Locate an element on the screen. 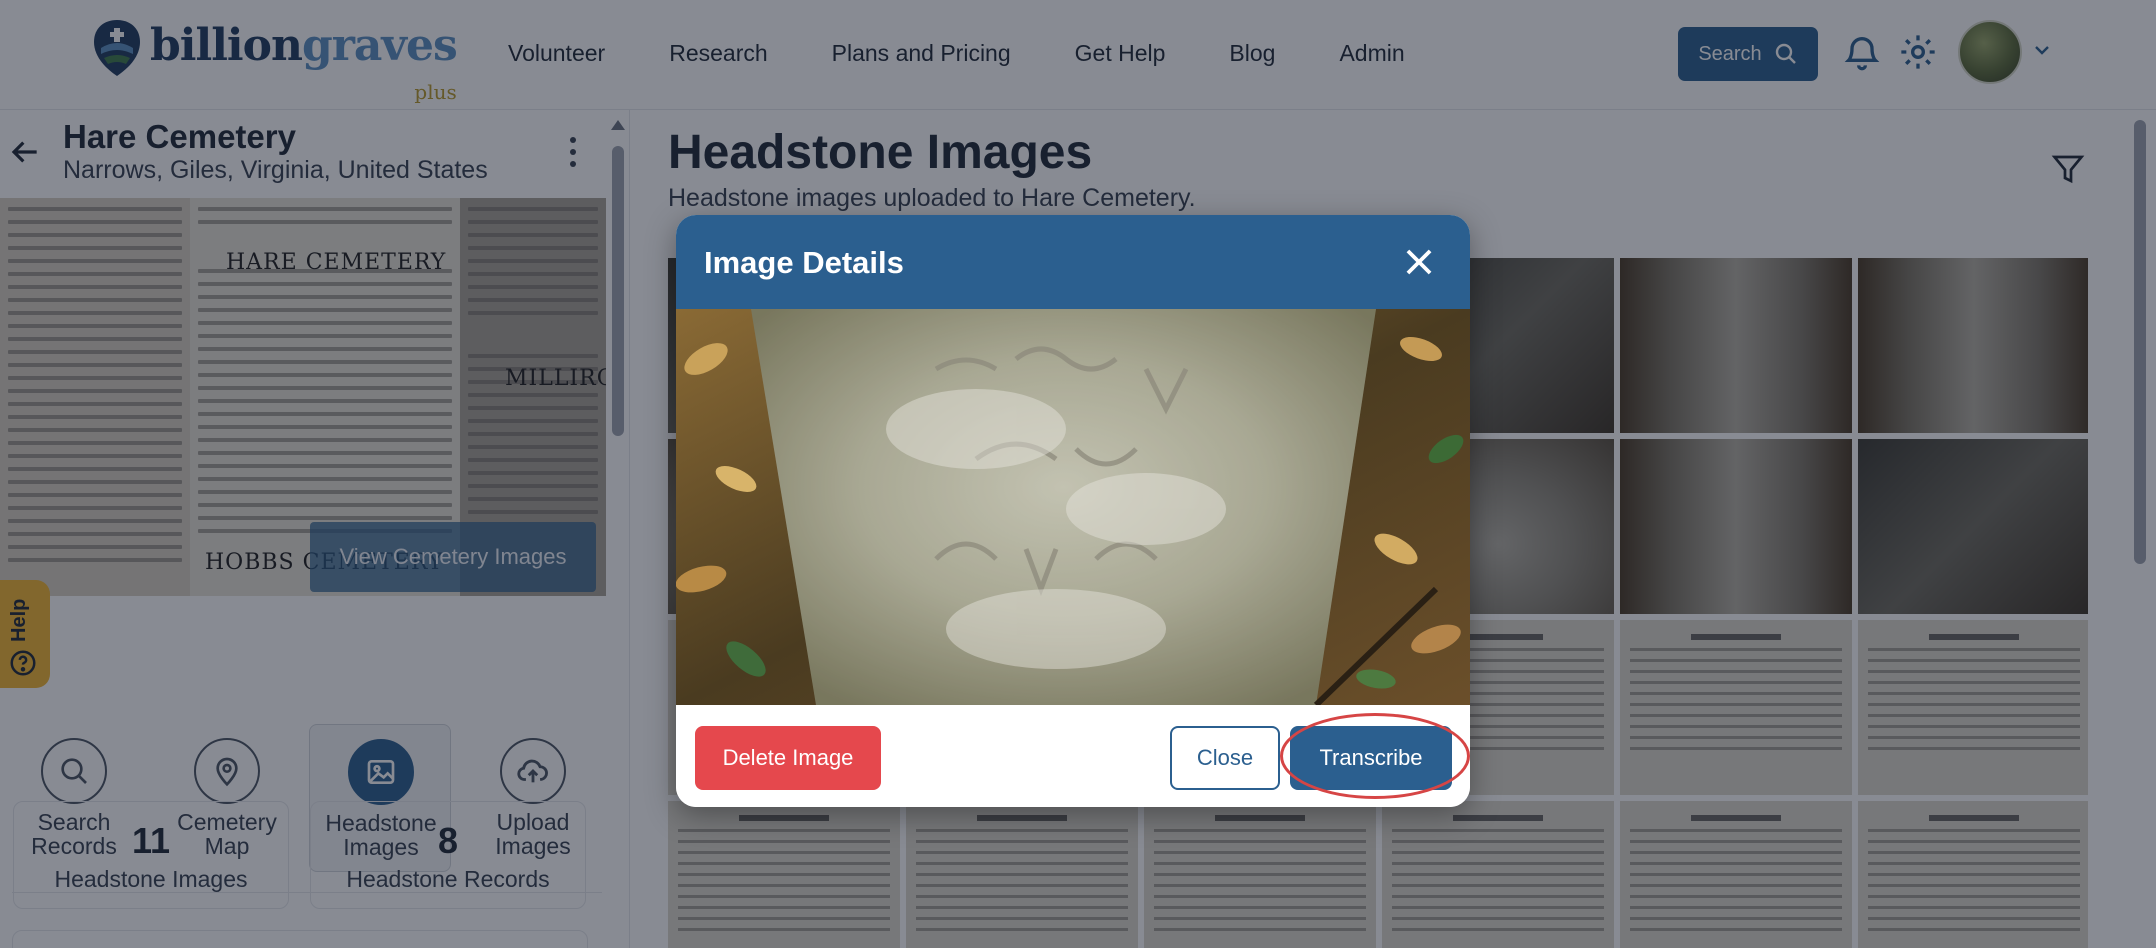  modal-title: Image Details is located at coordinates (804, 262).